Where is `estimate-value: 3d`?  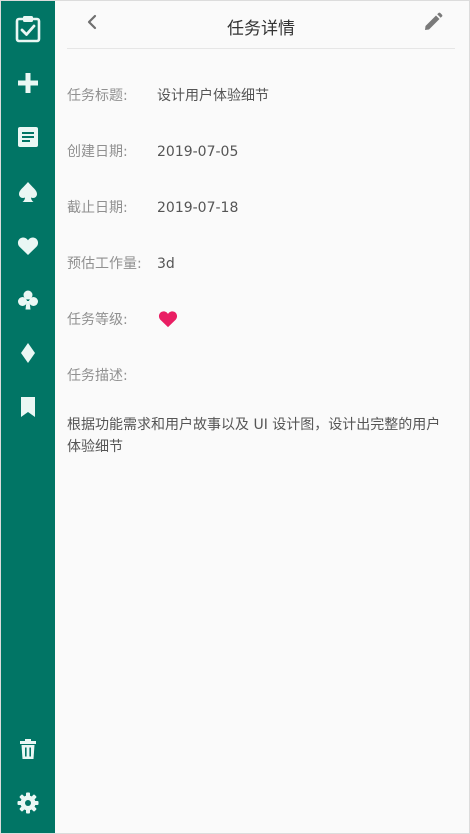 estimate-value: 3d is located at coordinates (166, 264).